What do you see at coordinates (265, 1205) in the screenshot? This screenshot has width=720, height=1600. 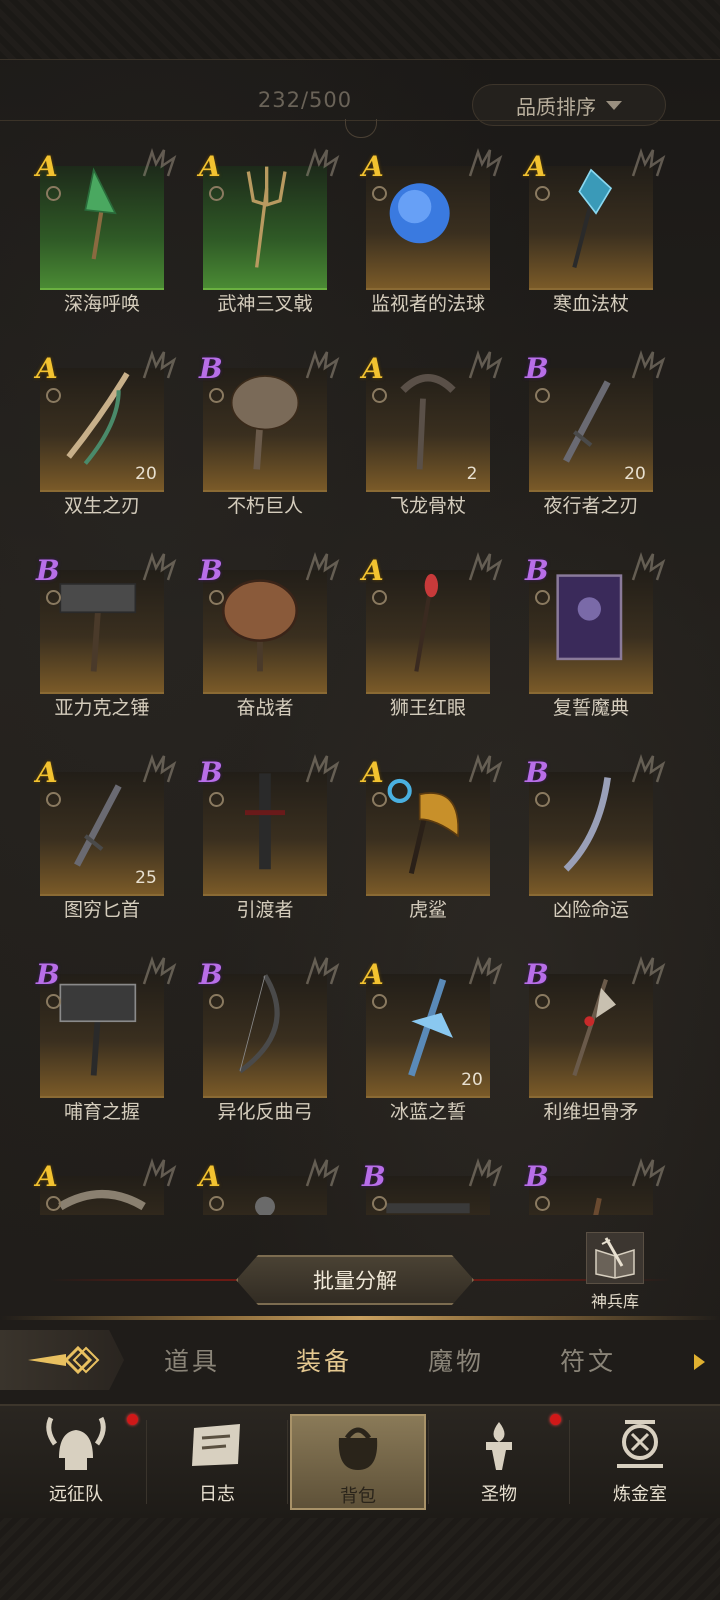 I see `mace-icon` at bounding box center [265, 1205].